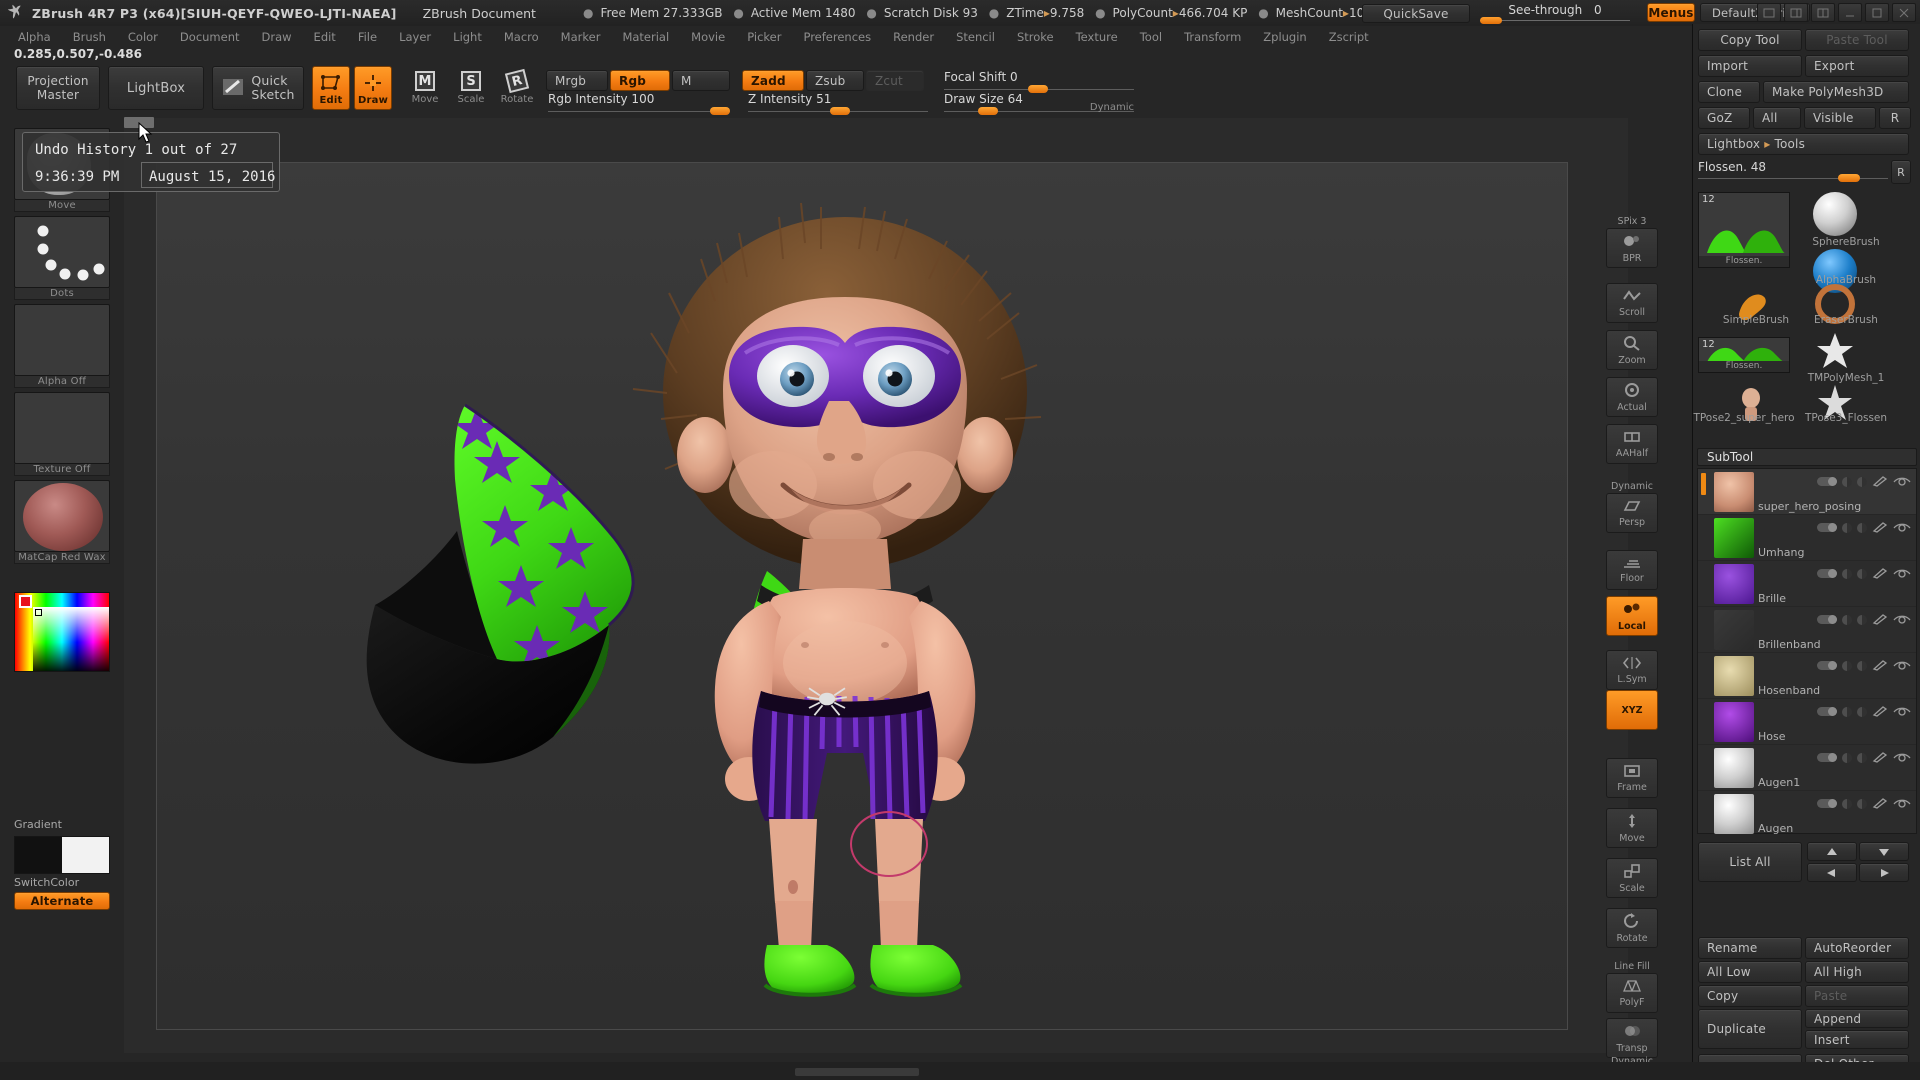 The width and height of the screenshot is (1920, 1080). Describe the element at coordinates (1777, 118) in the screenshot. I see `all-button: All` at that location.